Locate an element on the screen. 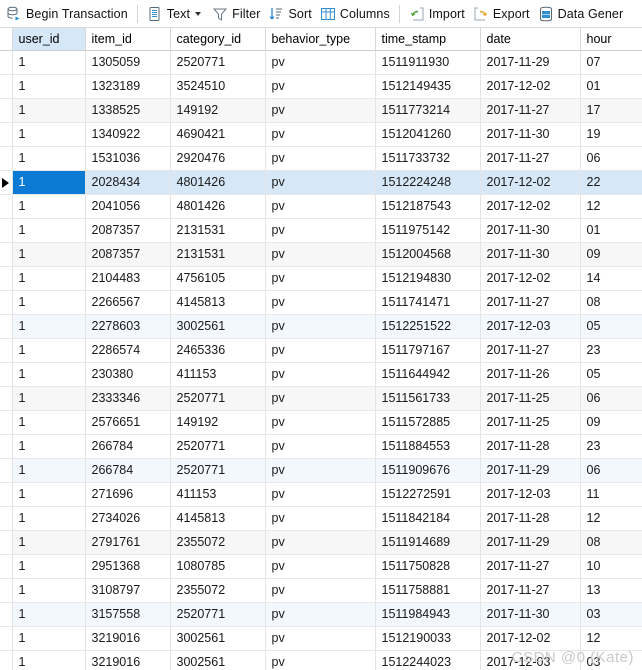 The height and width of the screenshot is (670, 642). table-row: 1 2286574 2465336 pv 1511797167 2017-11-27 23 is located at coordinates (321, 350).